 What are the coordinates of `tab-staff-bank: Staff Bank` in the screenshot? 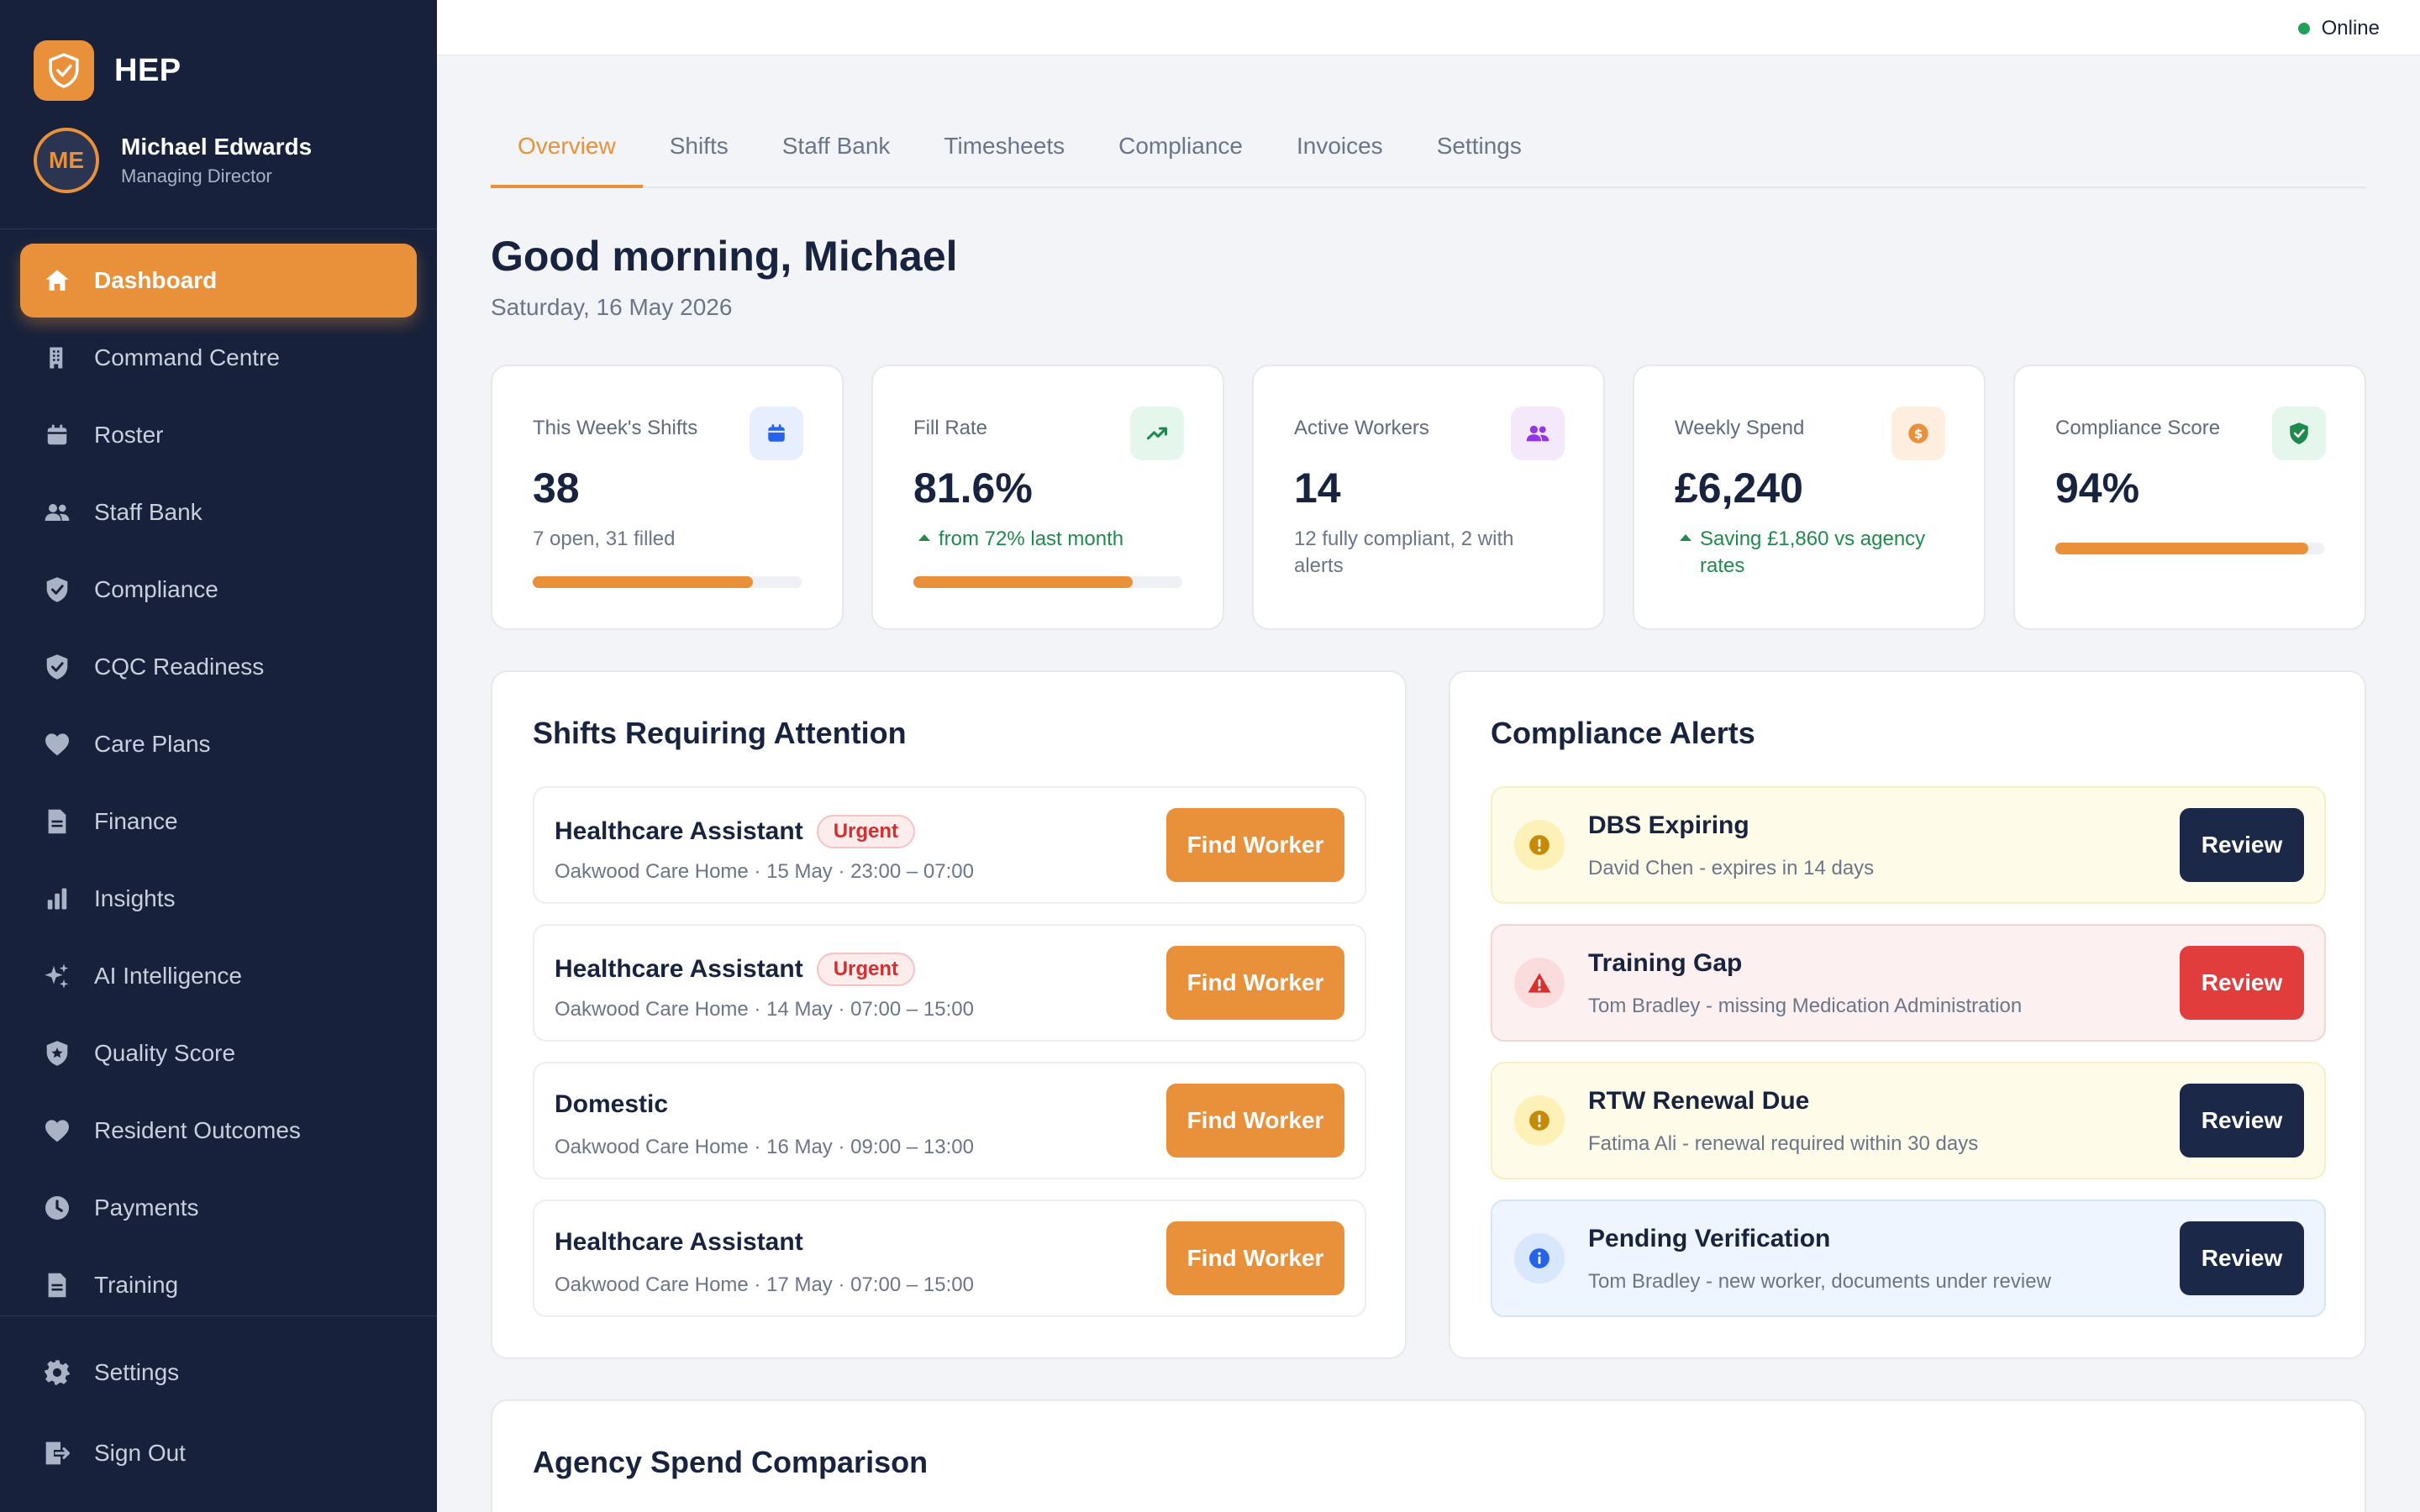 It's located at (837, 153).